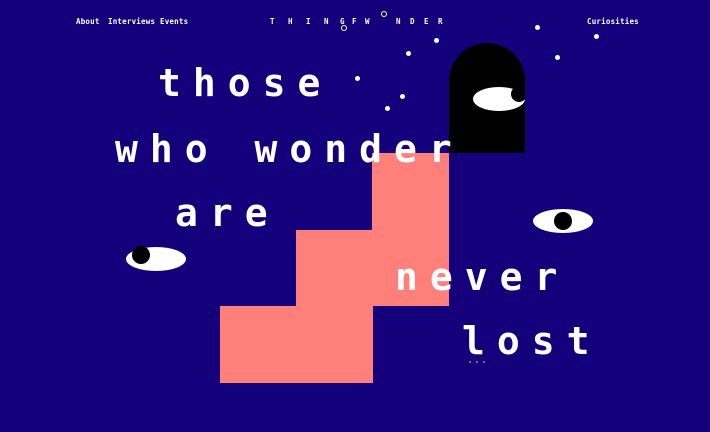 This screenshot has width=710, height=432. Describe the element at coordinates (532, 341) in the screenshot. I see `headline-line: lost` at that location.